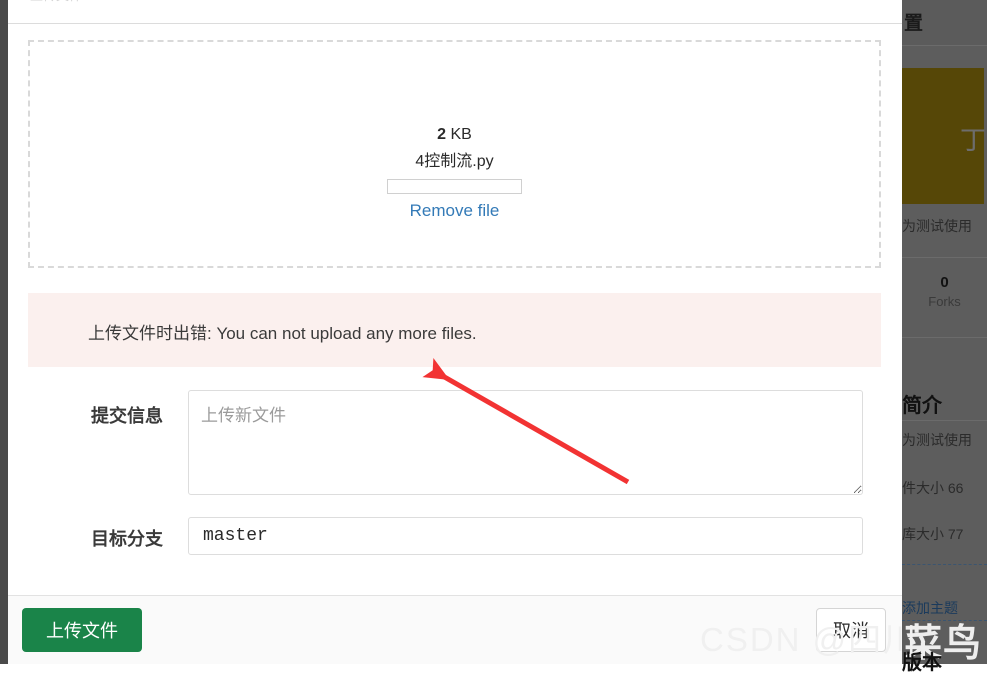  I want to click on background-forks-label: Forks, so click(944, 301).